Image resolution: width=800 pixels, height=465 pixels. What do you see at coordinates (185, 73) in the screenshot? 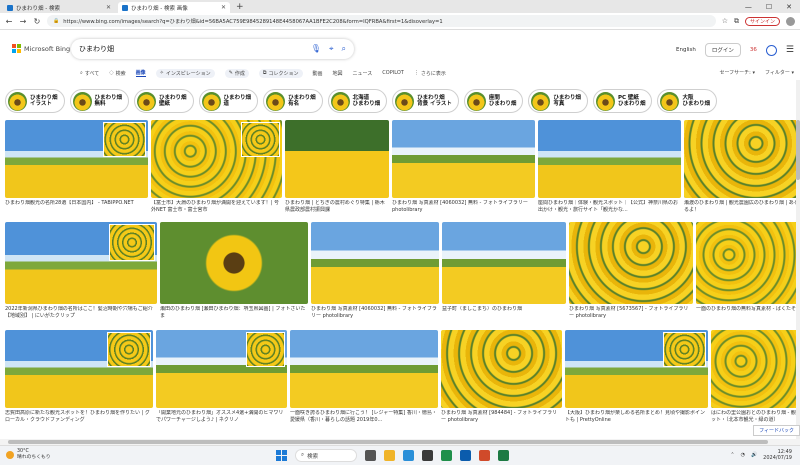
I see `filter-inspiration: ✧ インスピレーション` at bounding box center [185, 73].